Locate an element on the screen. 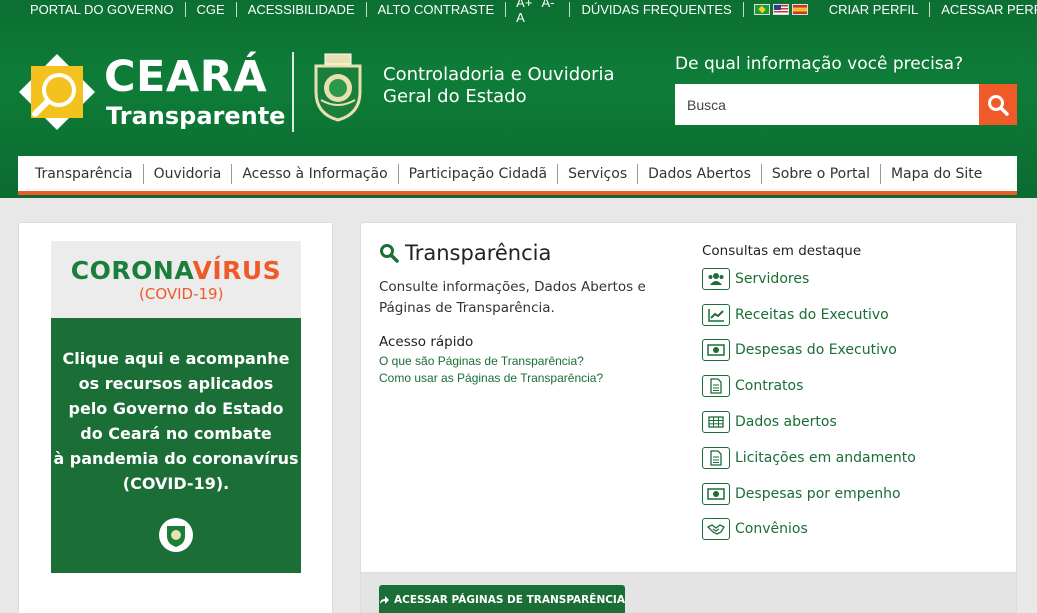  nav-transparencia: Transparência is located at coordinates (81, 173).